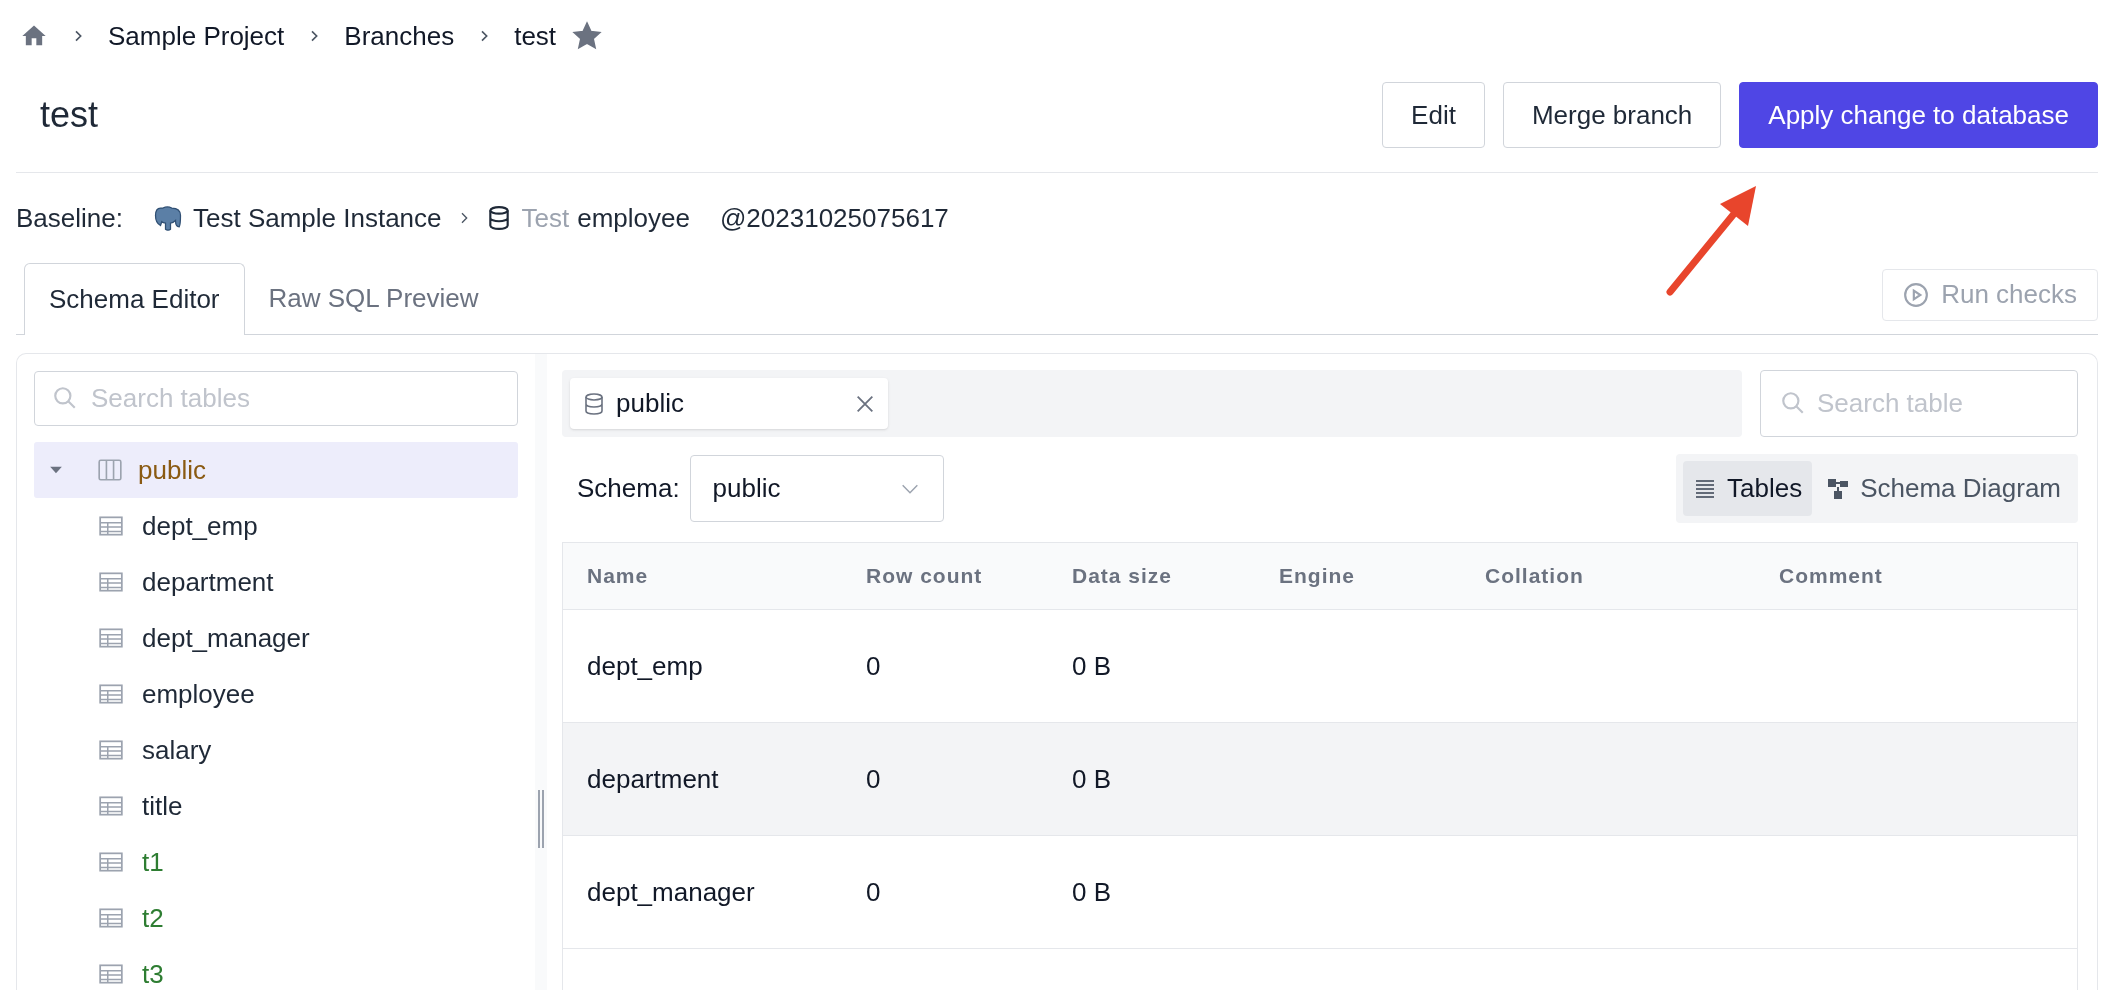 The height and width of the screenshot is (990, 2114). I want to click on database-name: employee, so click(633, 218).